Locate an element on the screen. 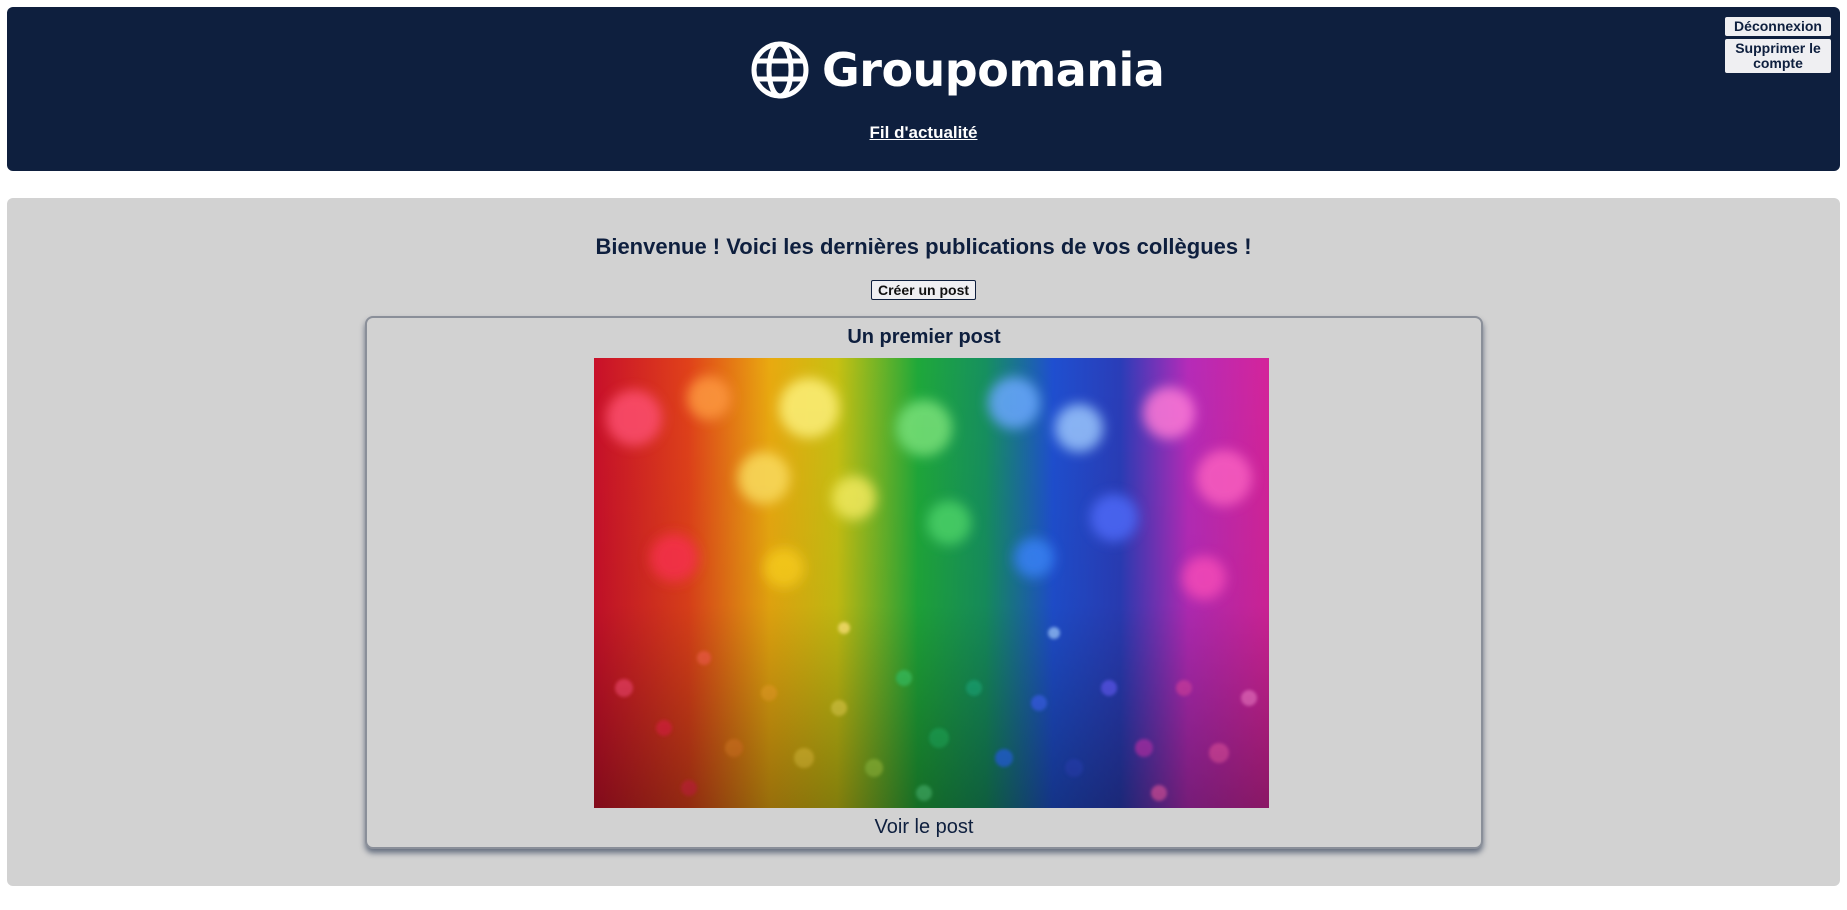 This screenshot has height=910, width=1847. create-post-button: Créer un post is located at coordinates (924, 290).